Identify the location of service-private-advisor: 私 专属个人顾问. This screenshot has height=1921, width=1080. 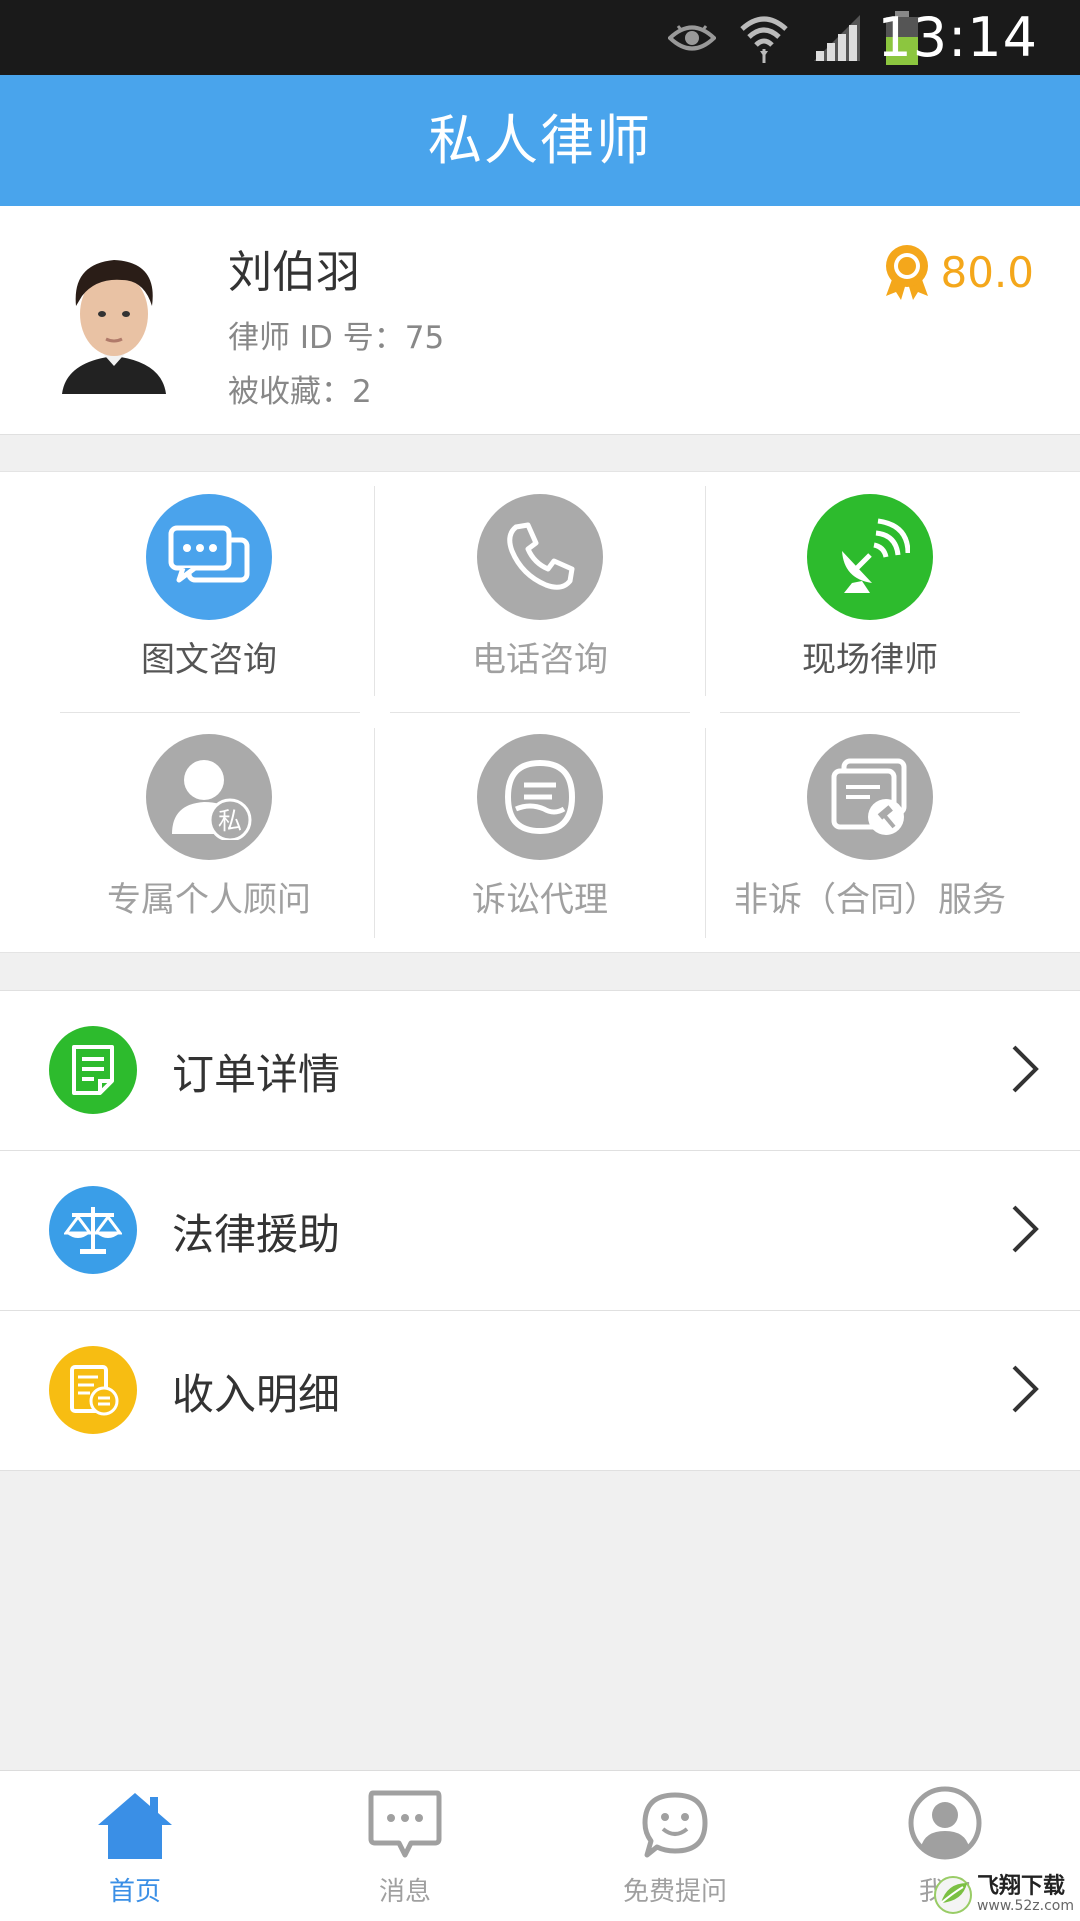
(209, 822).